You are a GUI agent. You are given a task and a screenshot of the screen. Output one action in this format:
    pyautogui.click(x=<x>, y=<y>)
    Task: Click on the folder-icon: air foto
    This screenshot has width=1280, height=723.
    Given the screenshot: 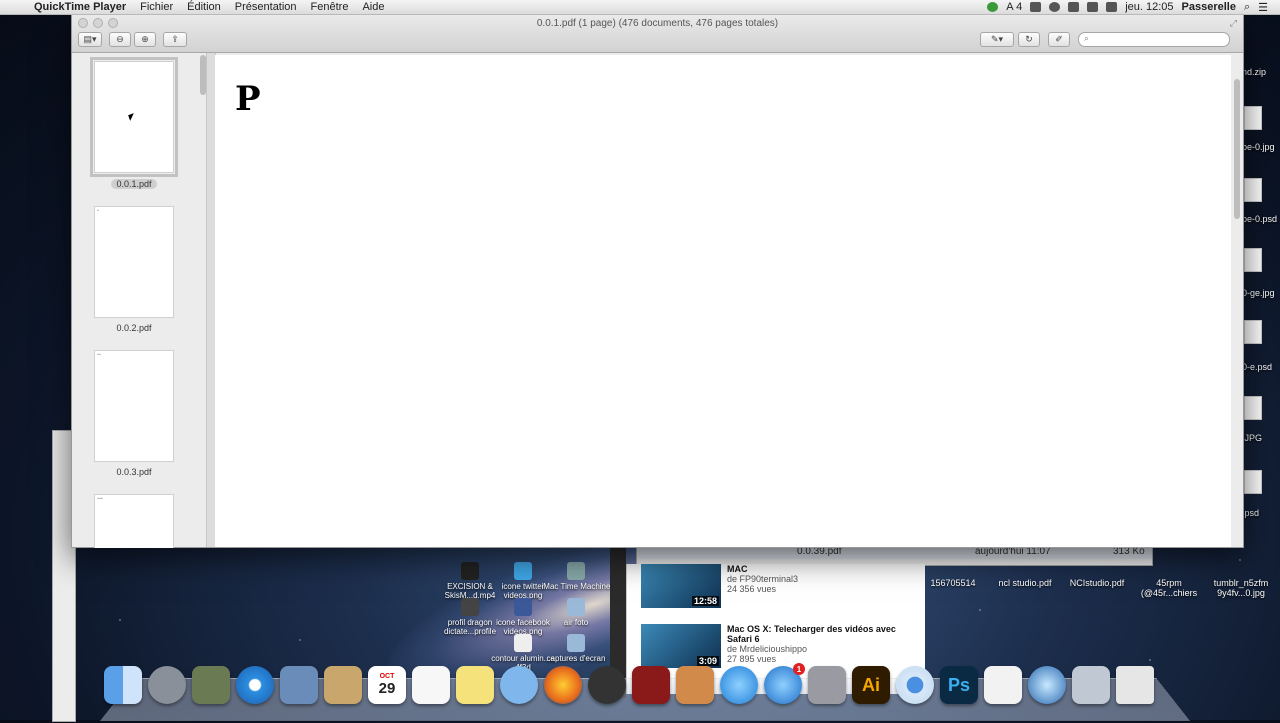 What is the action you would take?
    pyautogui.click(x=576, y=612)
    